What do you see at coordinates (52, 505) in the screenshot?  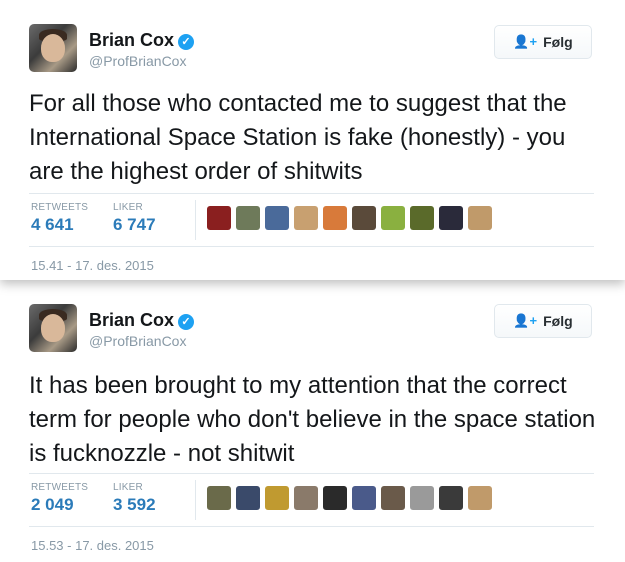 I see `retweets-count: 2 049` at bounding box center [52, 505].